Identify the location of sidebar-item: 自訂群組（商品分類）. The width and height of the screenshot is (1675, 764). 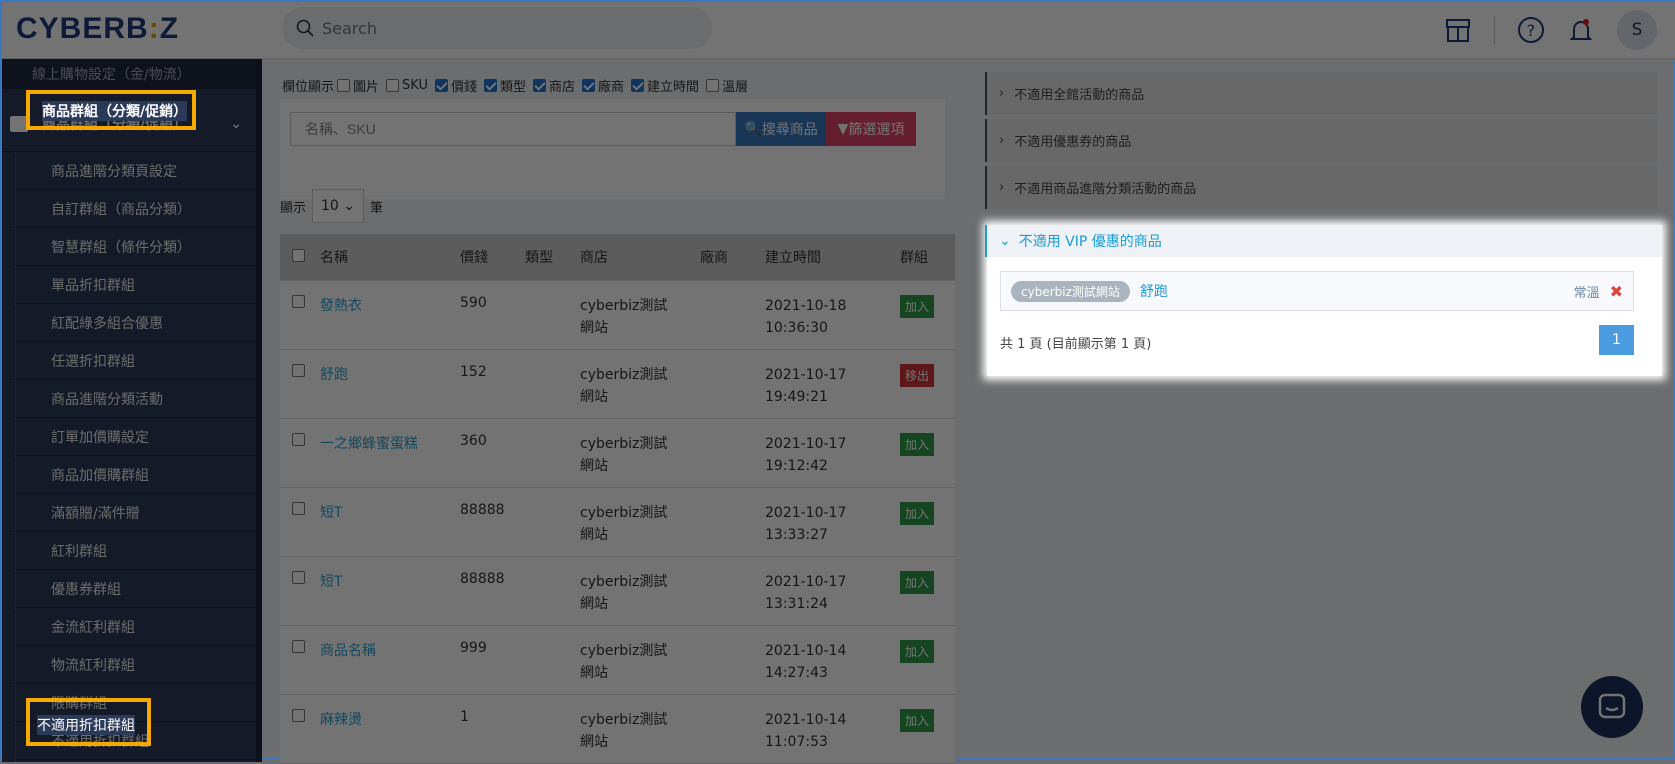
(135, 209).